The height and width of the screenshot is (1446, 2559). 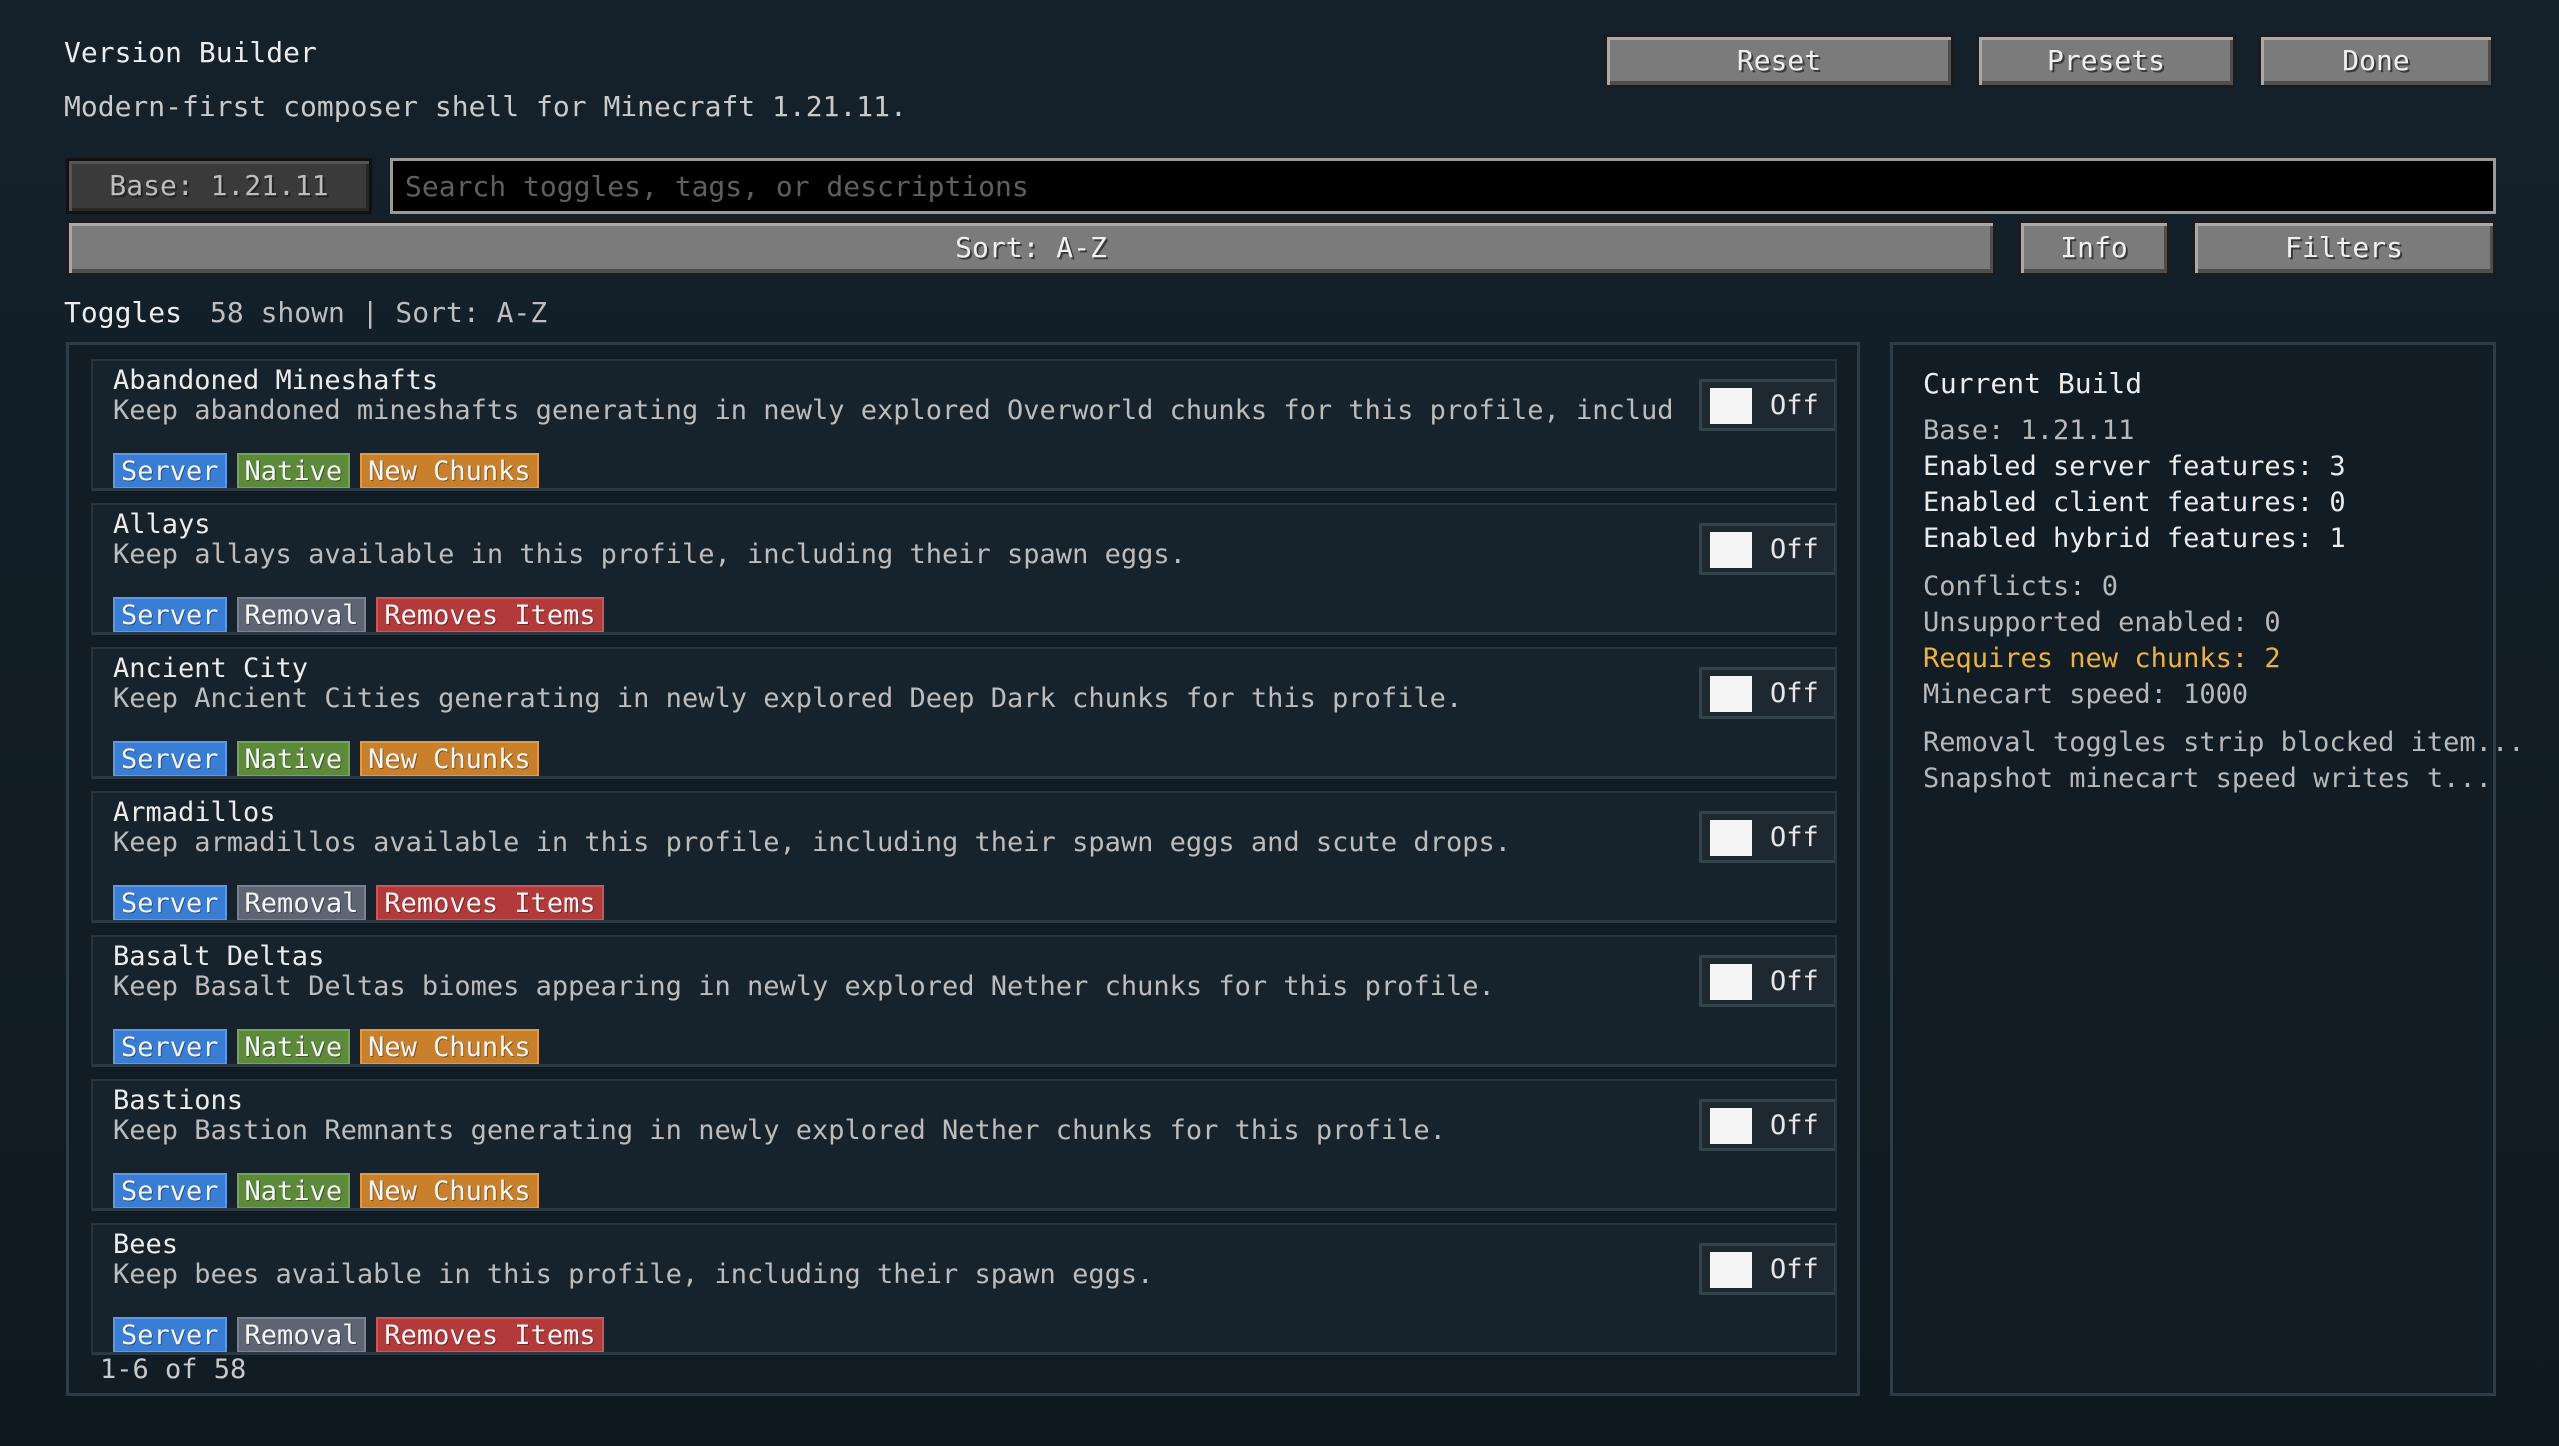 What do you see at coordinates (162, 524) in the screenshot?
I see `toggle-title: Allays` at bounding box center [162, 524].